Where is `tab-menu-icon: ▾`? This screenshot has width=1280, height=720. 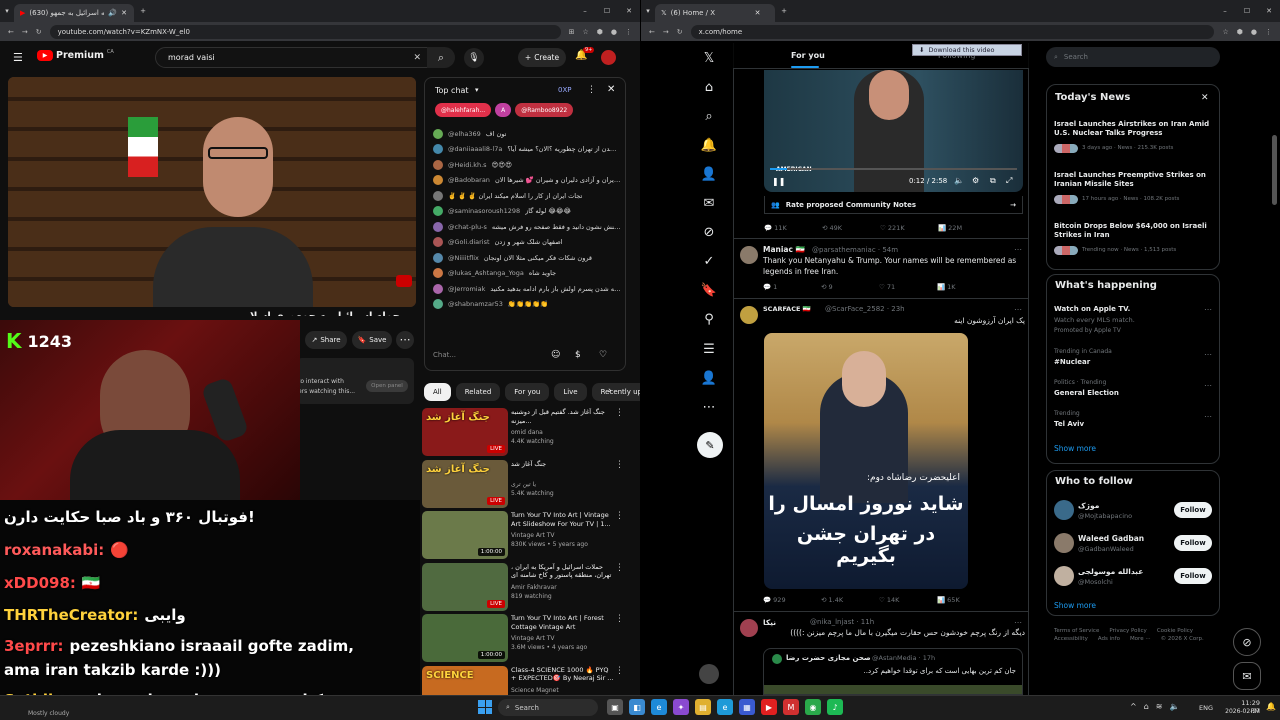 tab-menu-icon: ▾ is located at coordinates (7, 11).